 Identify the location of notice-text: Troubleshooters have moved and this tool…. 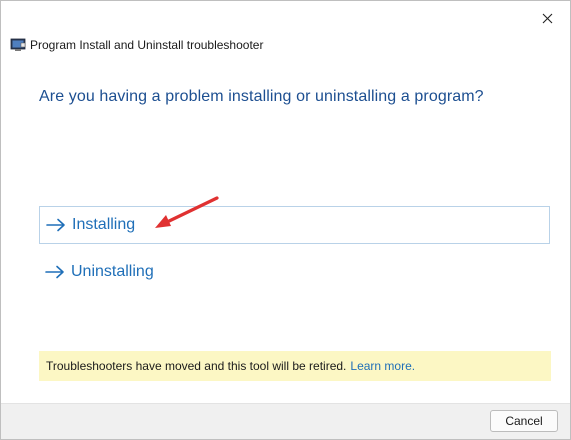
(196, 366).